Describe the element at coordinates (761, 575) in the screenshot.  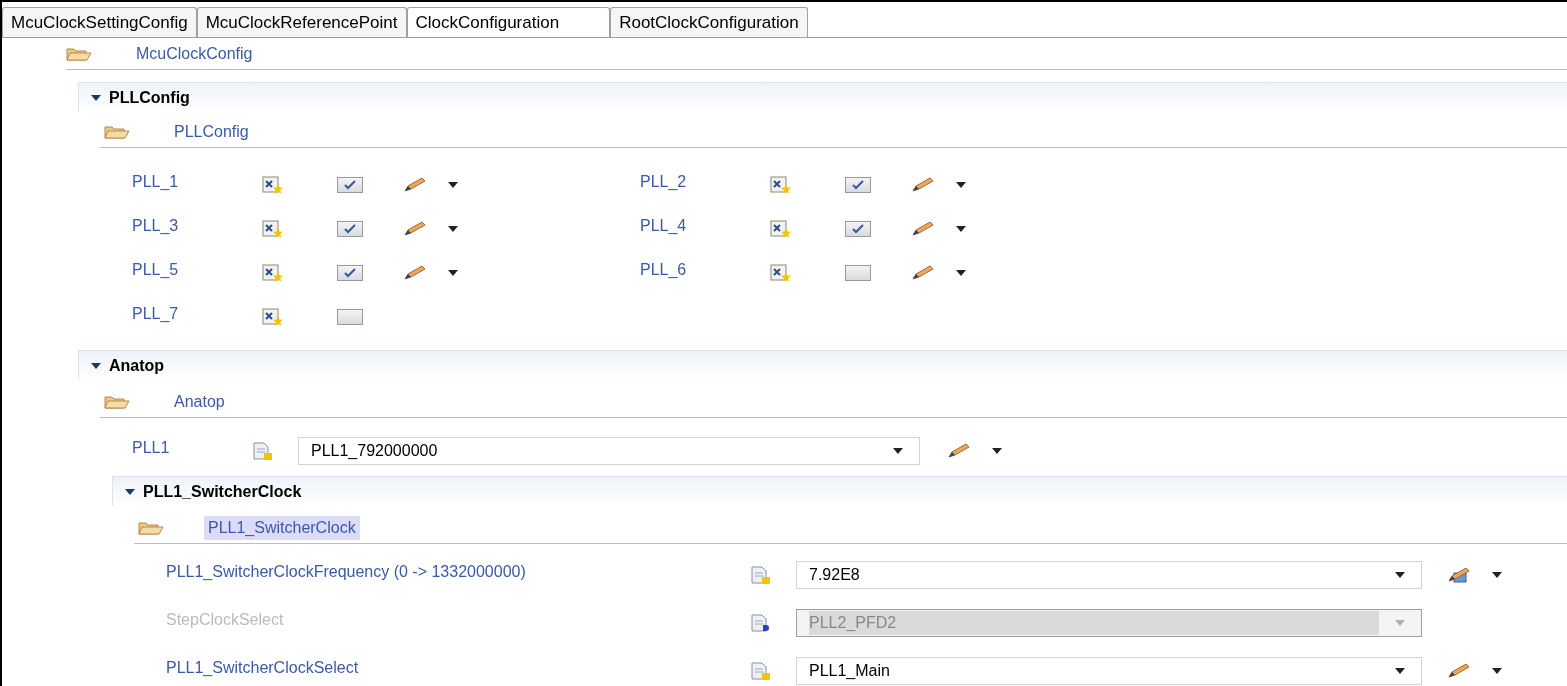
I see `number-document-icon` at that location.